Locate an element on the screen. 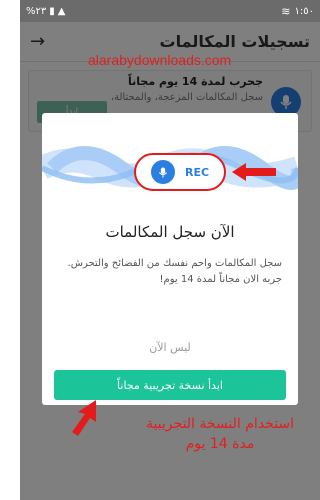  signal-icon: ▲ is located at coordinates (61, 11).